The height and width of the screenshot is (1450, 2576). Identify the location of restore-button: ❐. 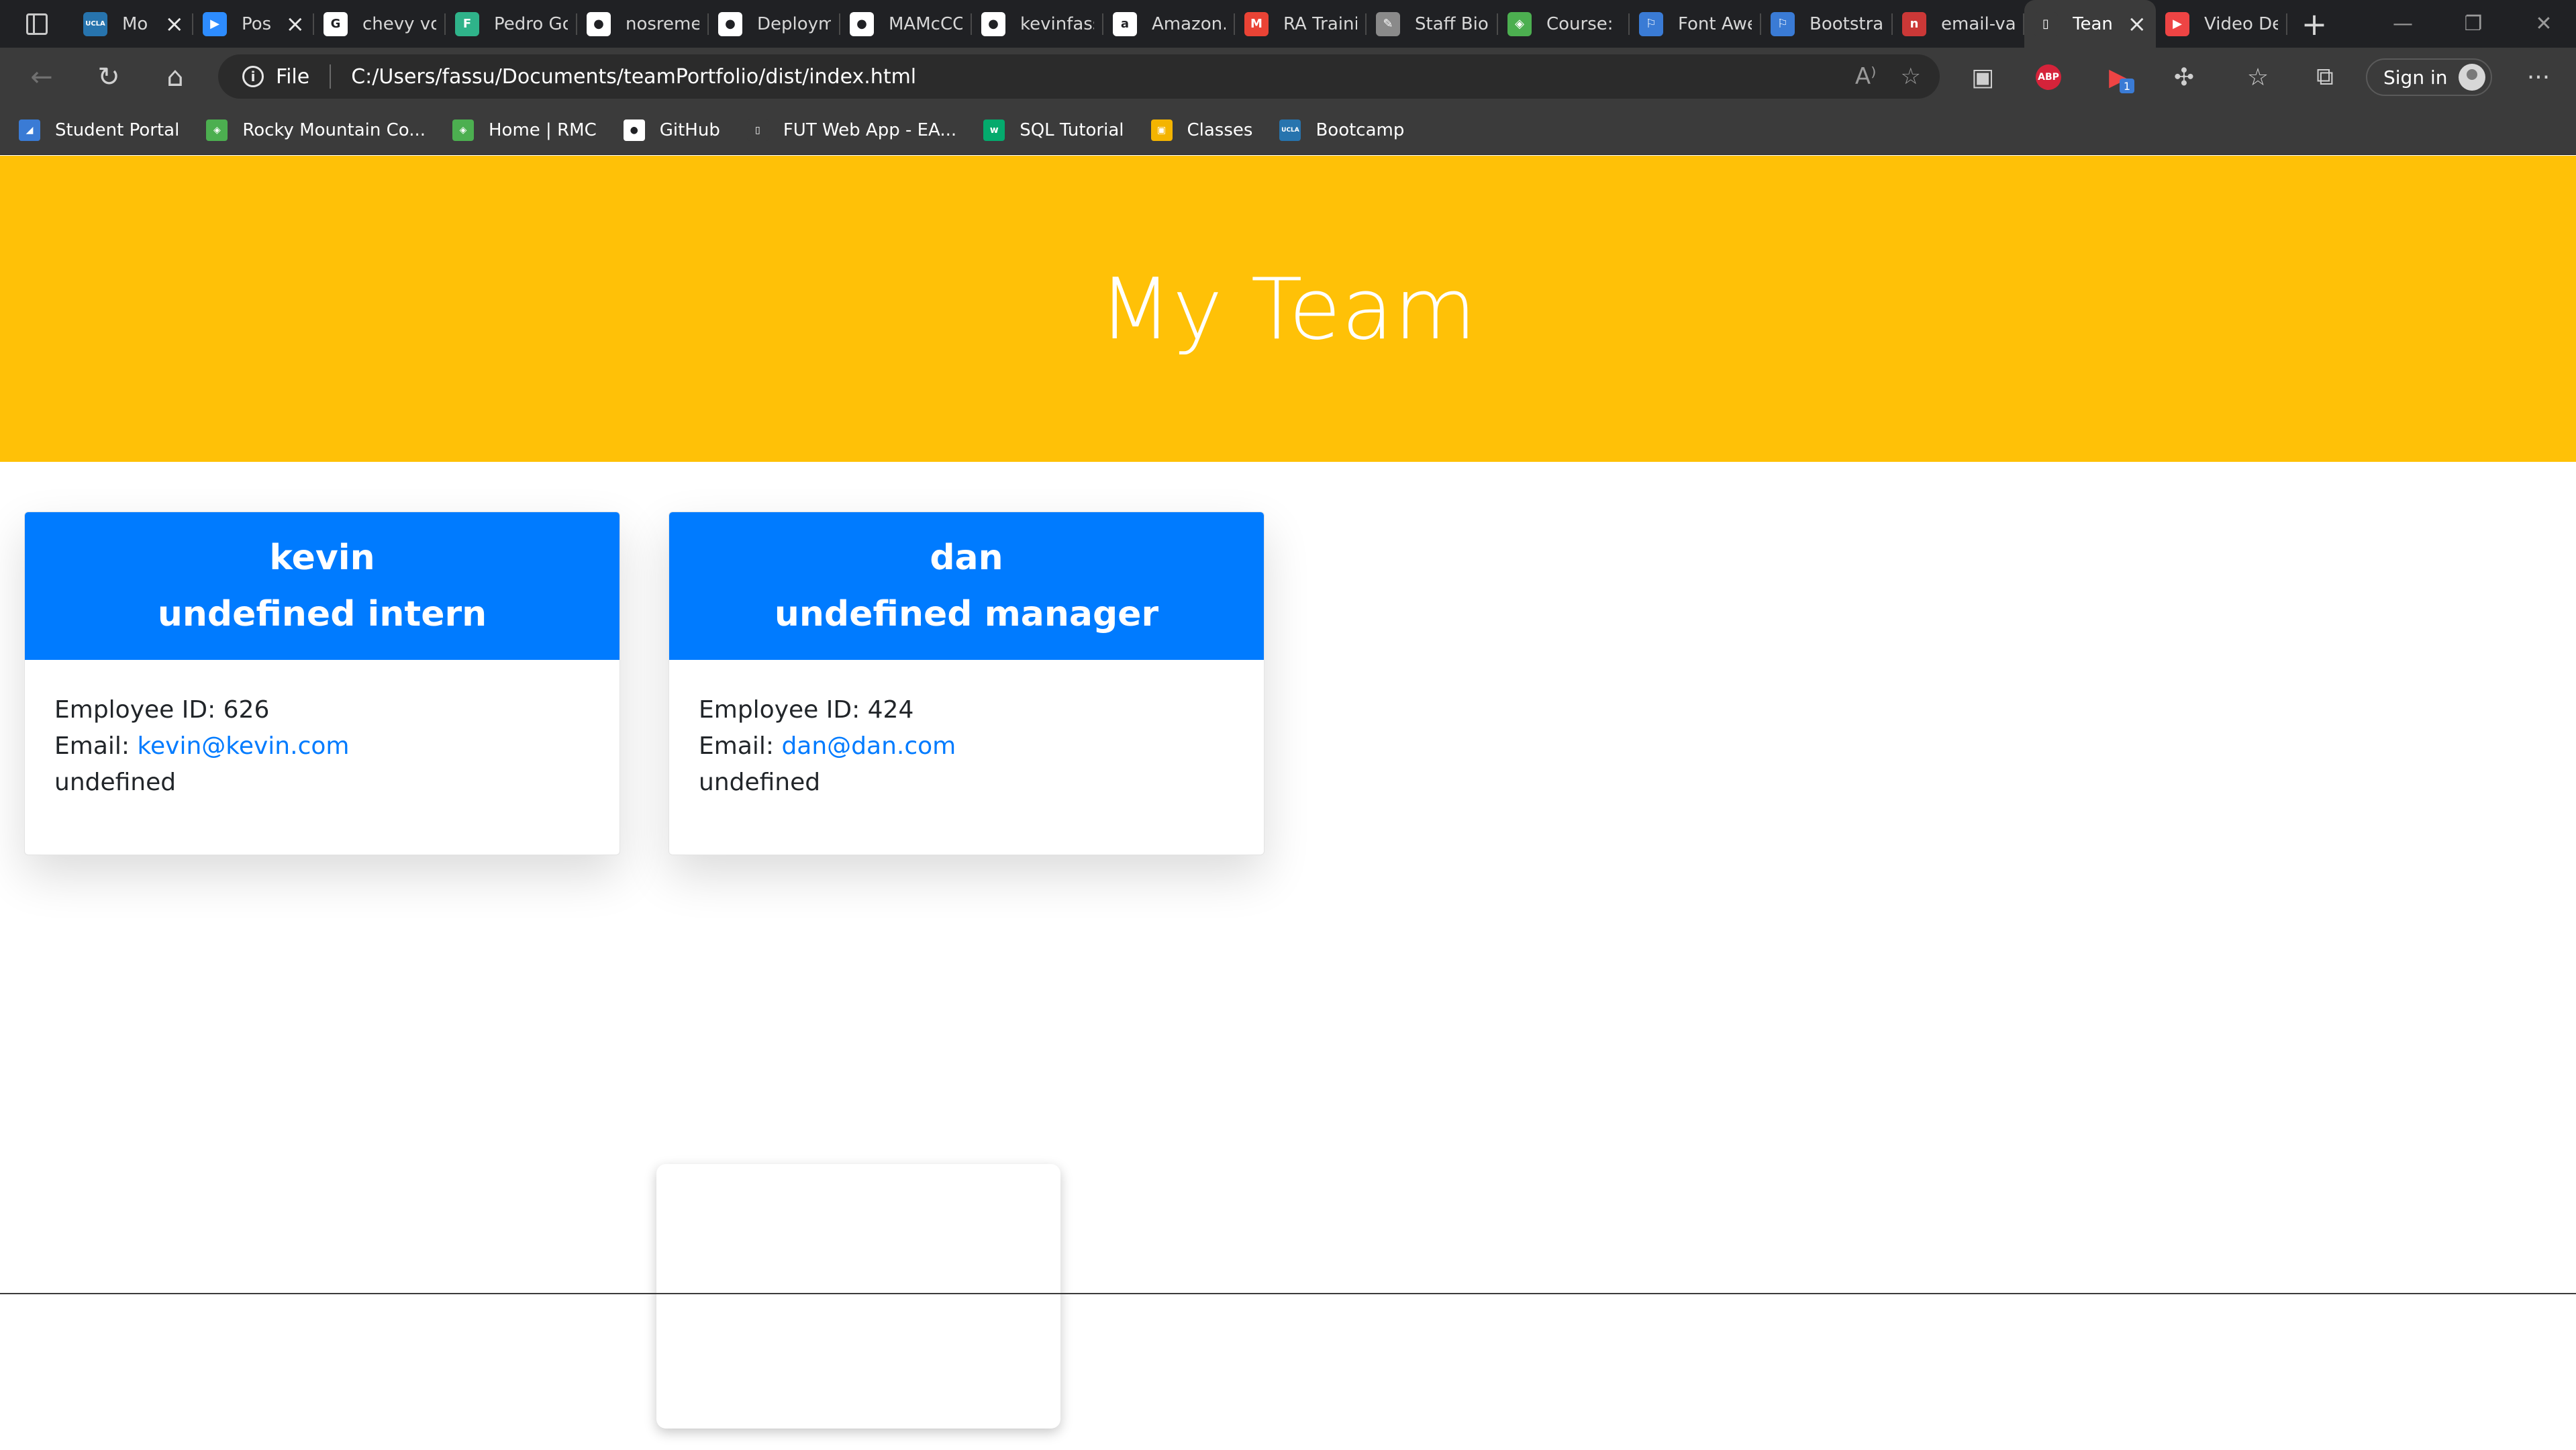
(2473, 24).